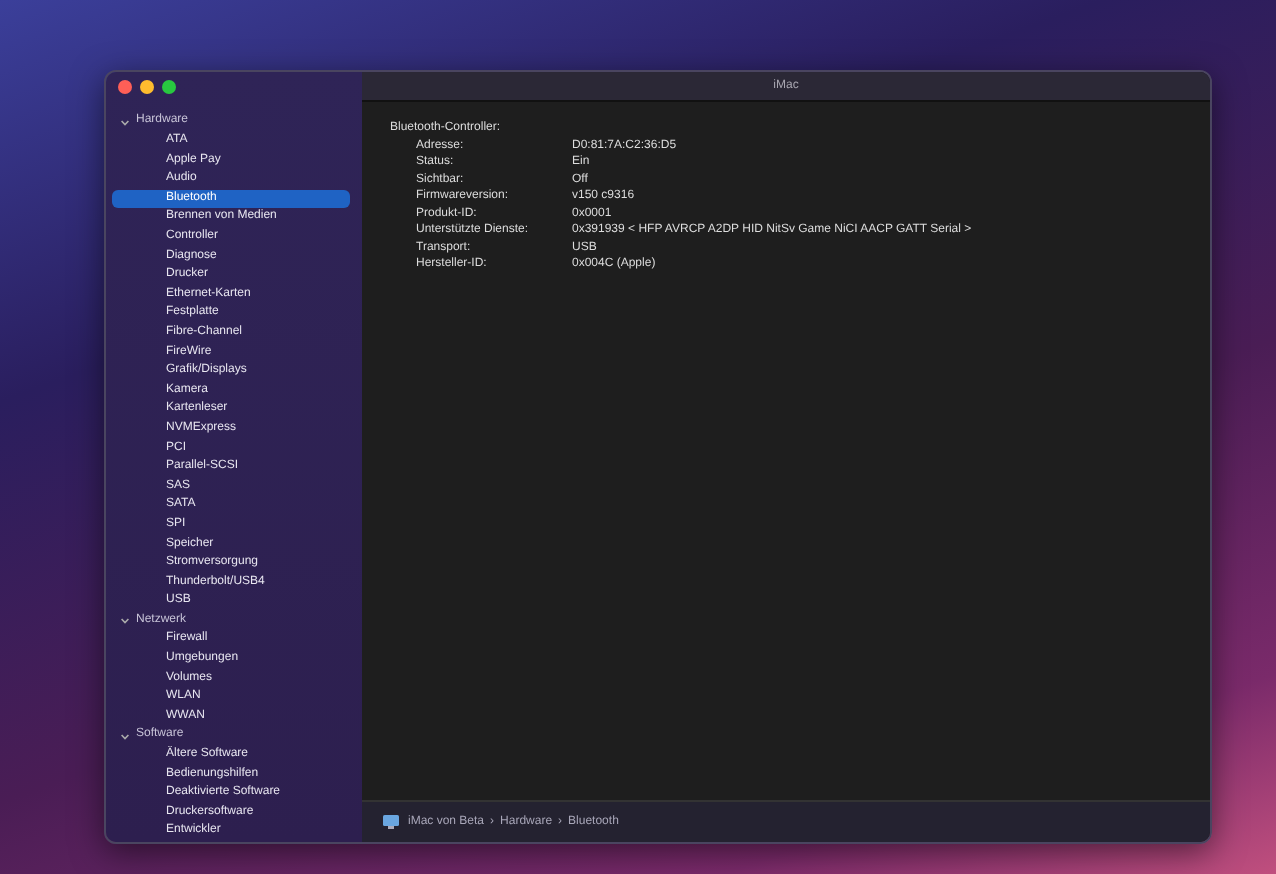  Describe the element at coordinates (147, 87) in the screenshot. I see `minimize-button` at that location.